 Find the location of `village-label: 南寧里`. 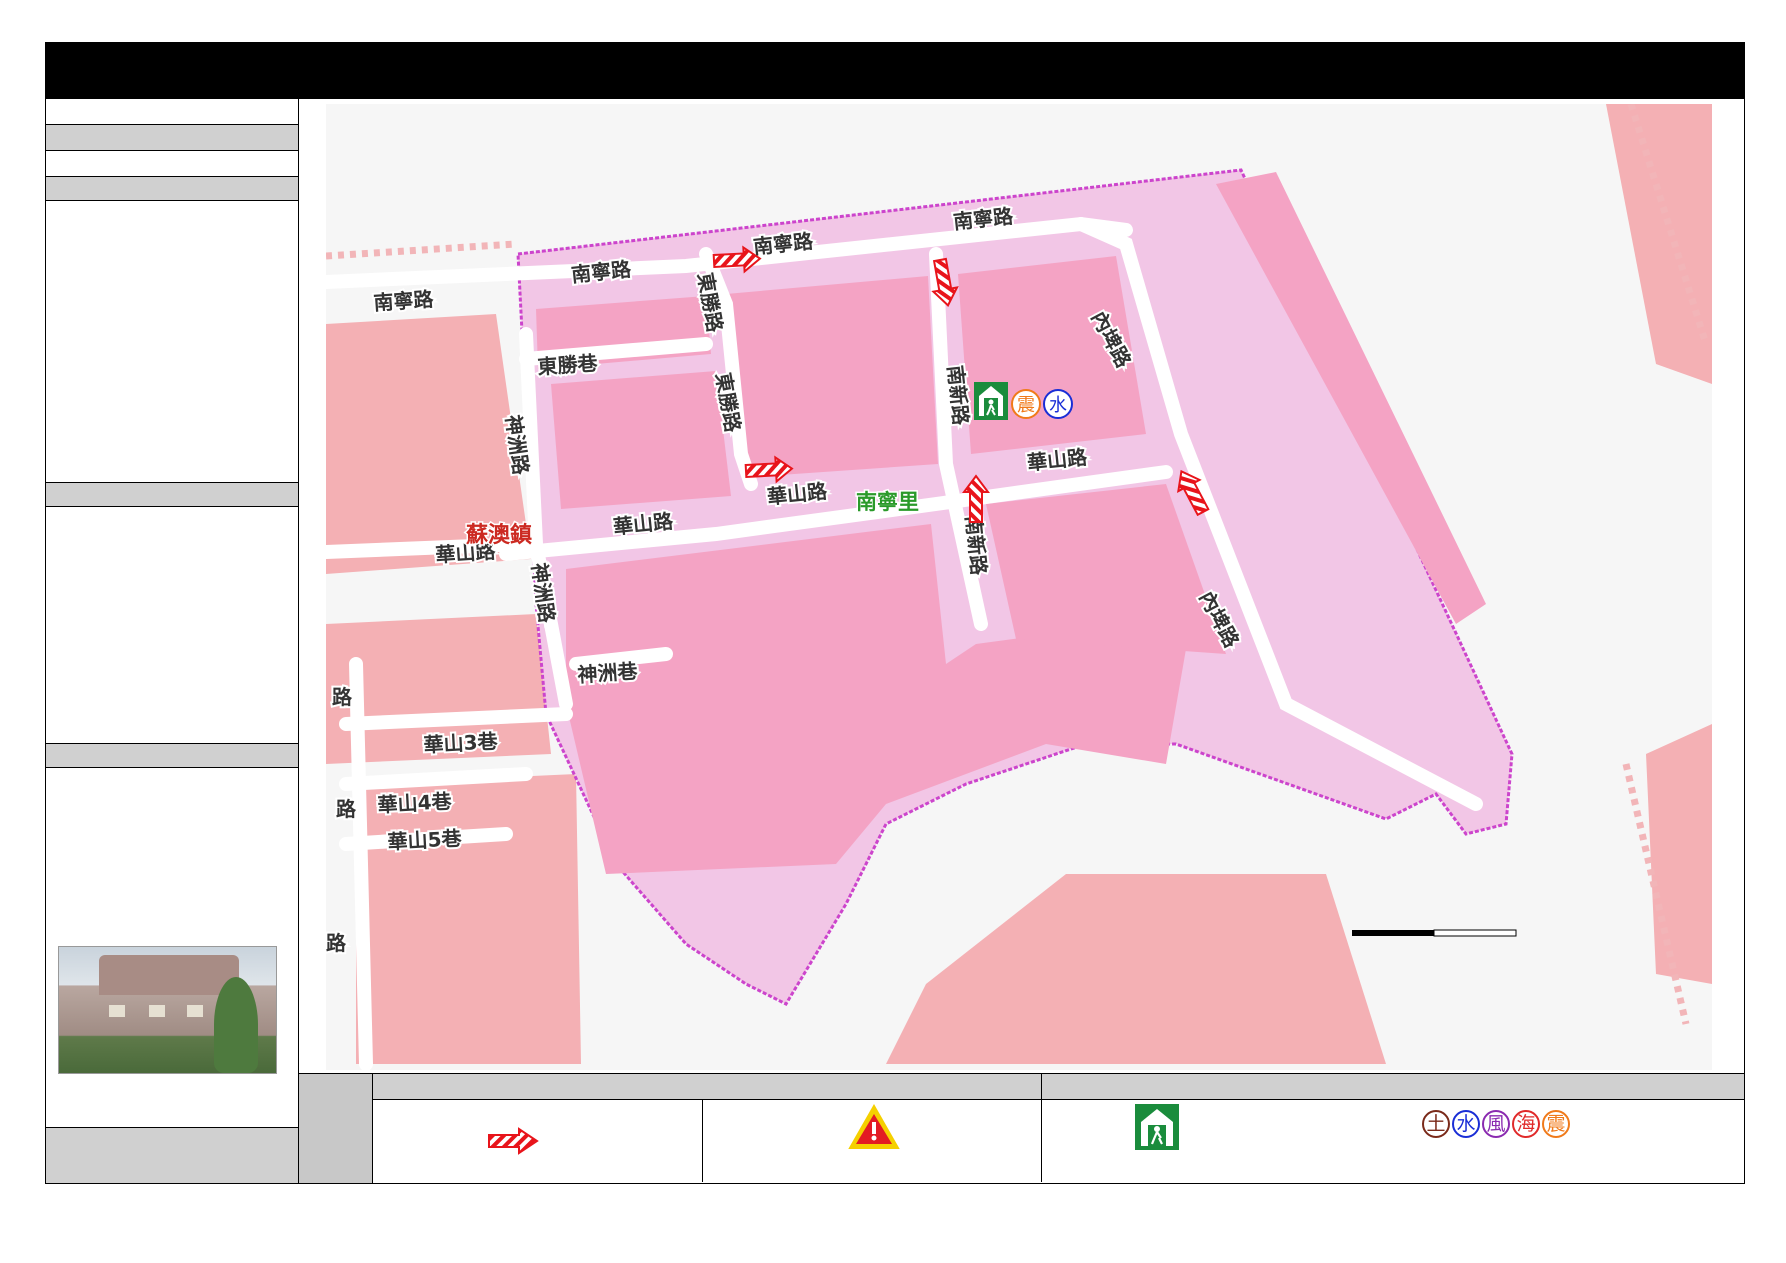

village-label: 南寧里 is located at coordinates (887, 502).